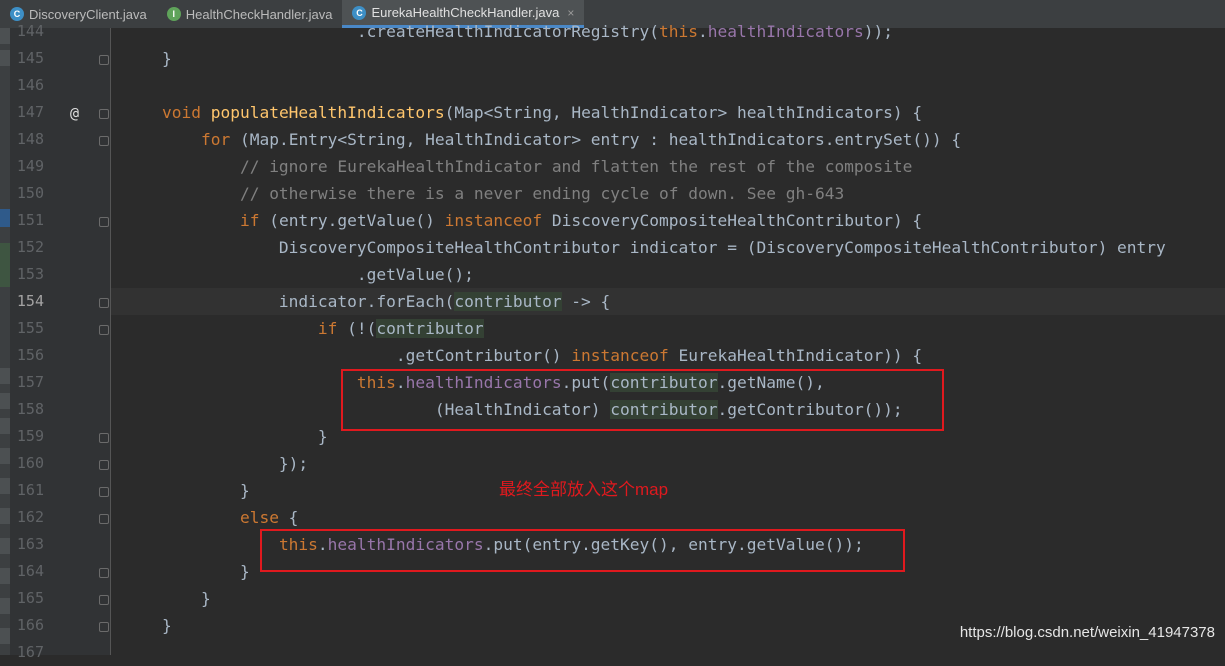 This screenshot has height=666, width=1225. Describe the element at coordinates (584, 489) in the screenshot. I see `annotation-text: 最终全部放入这个map` at that location.